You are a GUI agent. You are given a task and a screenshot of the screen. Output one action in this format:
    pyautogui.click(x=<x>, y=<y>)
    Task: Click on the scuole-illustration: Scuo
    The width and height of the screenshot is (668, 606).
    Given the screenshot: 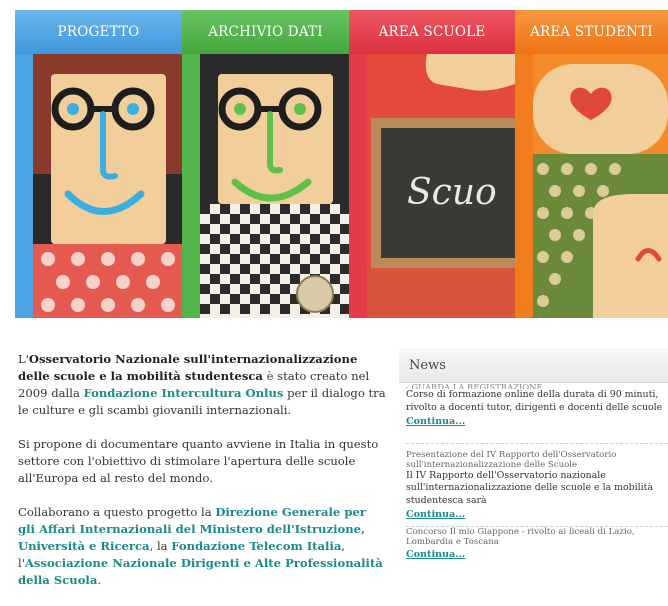 What is the action you would take?
    pyautogui.click(x=441, y=186)
    